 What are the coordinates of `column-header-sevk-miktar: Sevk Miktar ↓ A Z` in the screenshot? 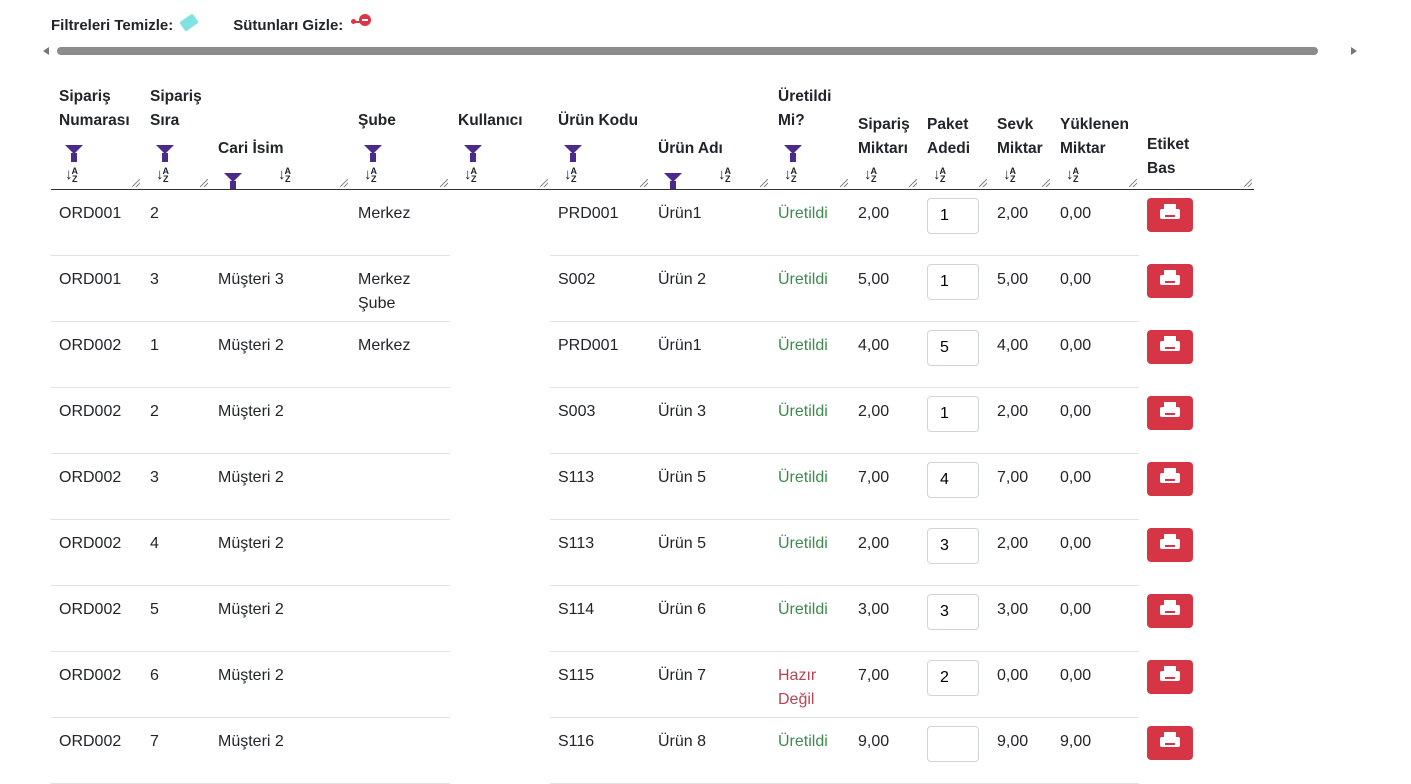 It's located at (1020, 127).